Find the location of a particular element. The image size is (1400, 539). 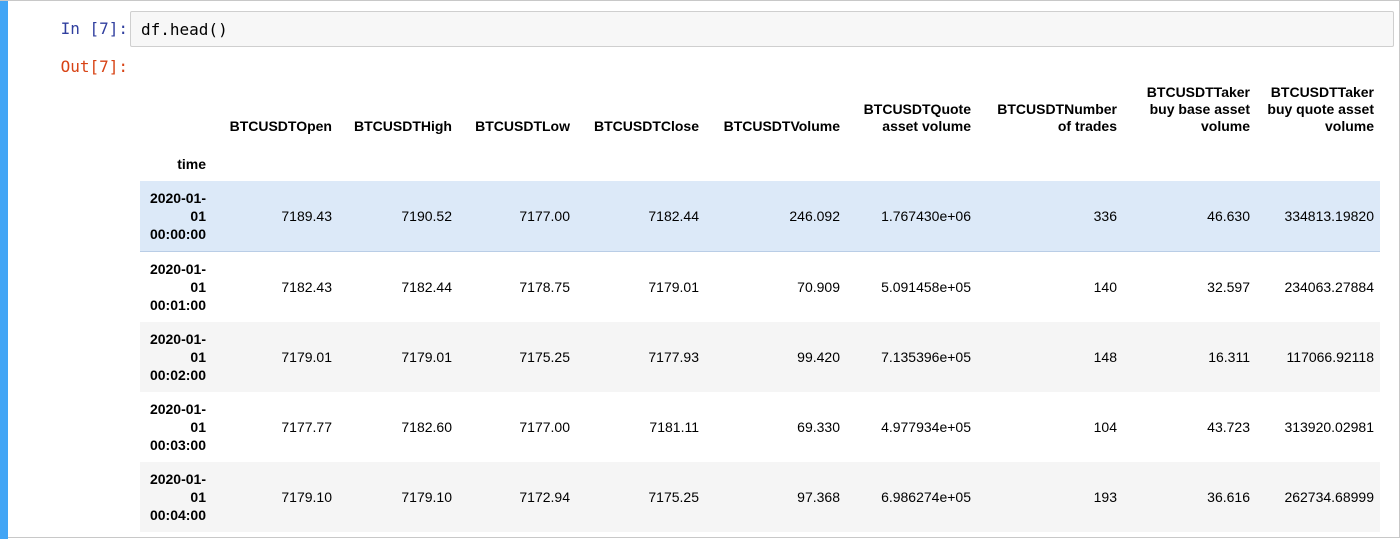

table-cell: 16.311 is located at coordinates (1229, 357).